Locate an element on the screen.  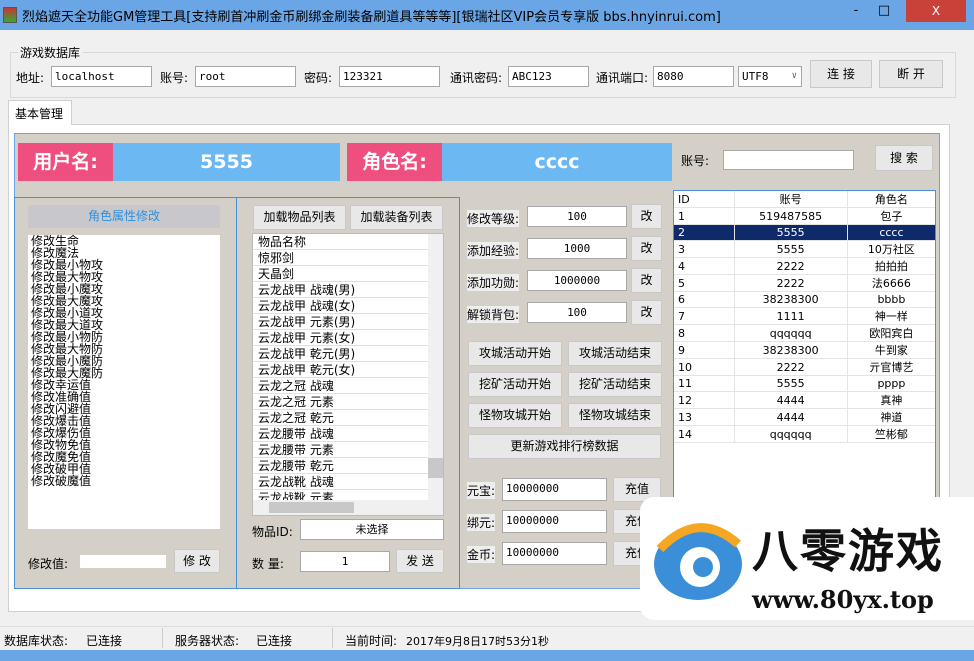
close-button: X is located at coordinates (936, 11).